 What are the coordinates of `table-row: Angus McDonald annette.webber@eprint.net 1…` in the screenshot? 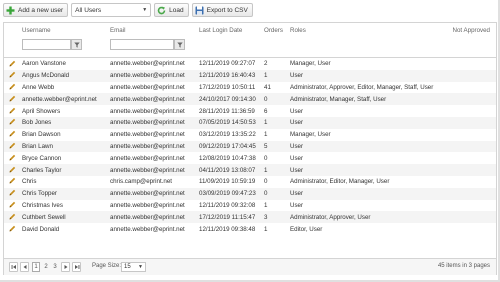 It's located at (250, 75).